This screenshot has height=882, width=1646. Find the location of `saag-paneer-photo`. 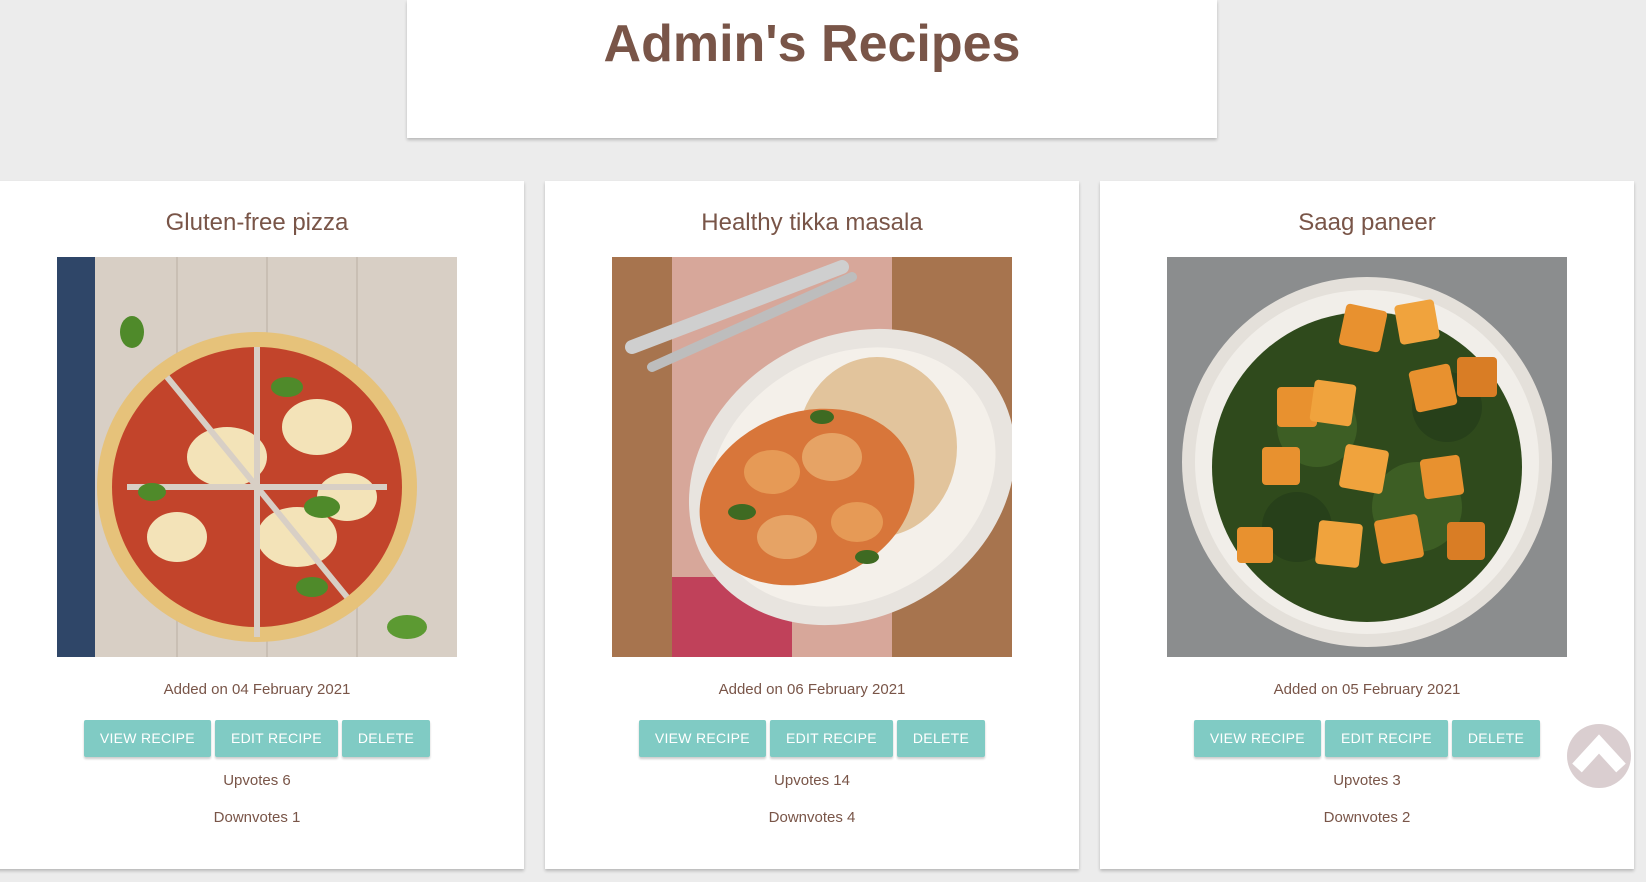

saag-paneer-photo is located at coordinates (1367, 457).